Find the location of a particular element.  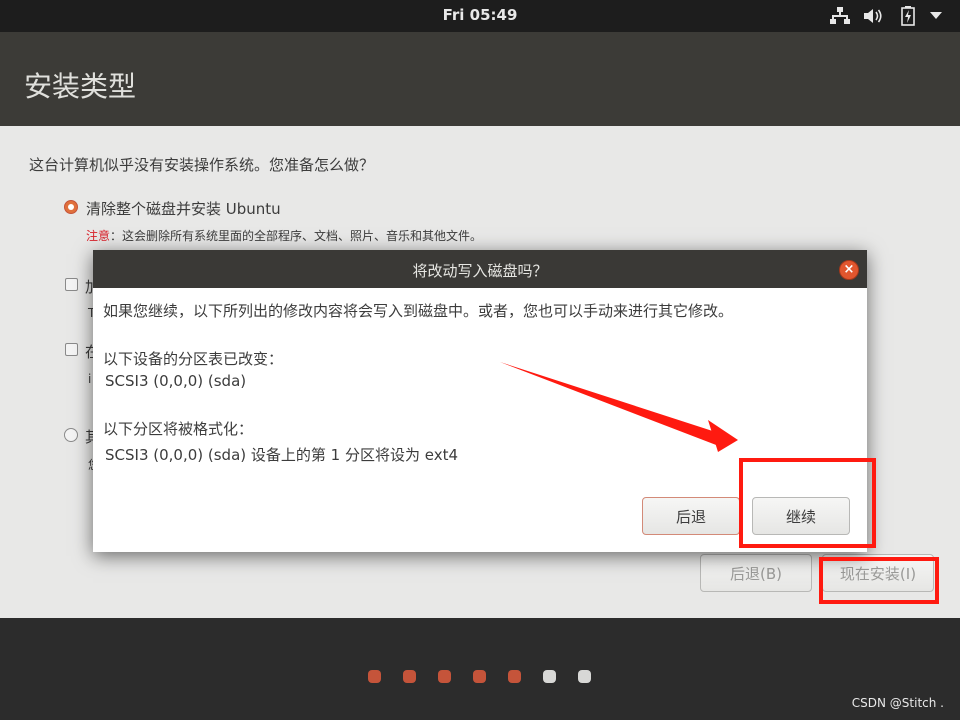

clock: Fri 05:49 is located at coordinates (480, 15).